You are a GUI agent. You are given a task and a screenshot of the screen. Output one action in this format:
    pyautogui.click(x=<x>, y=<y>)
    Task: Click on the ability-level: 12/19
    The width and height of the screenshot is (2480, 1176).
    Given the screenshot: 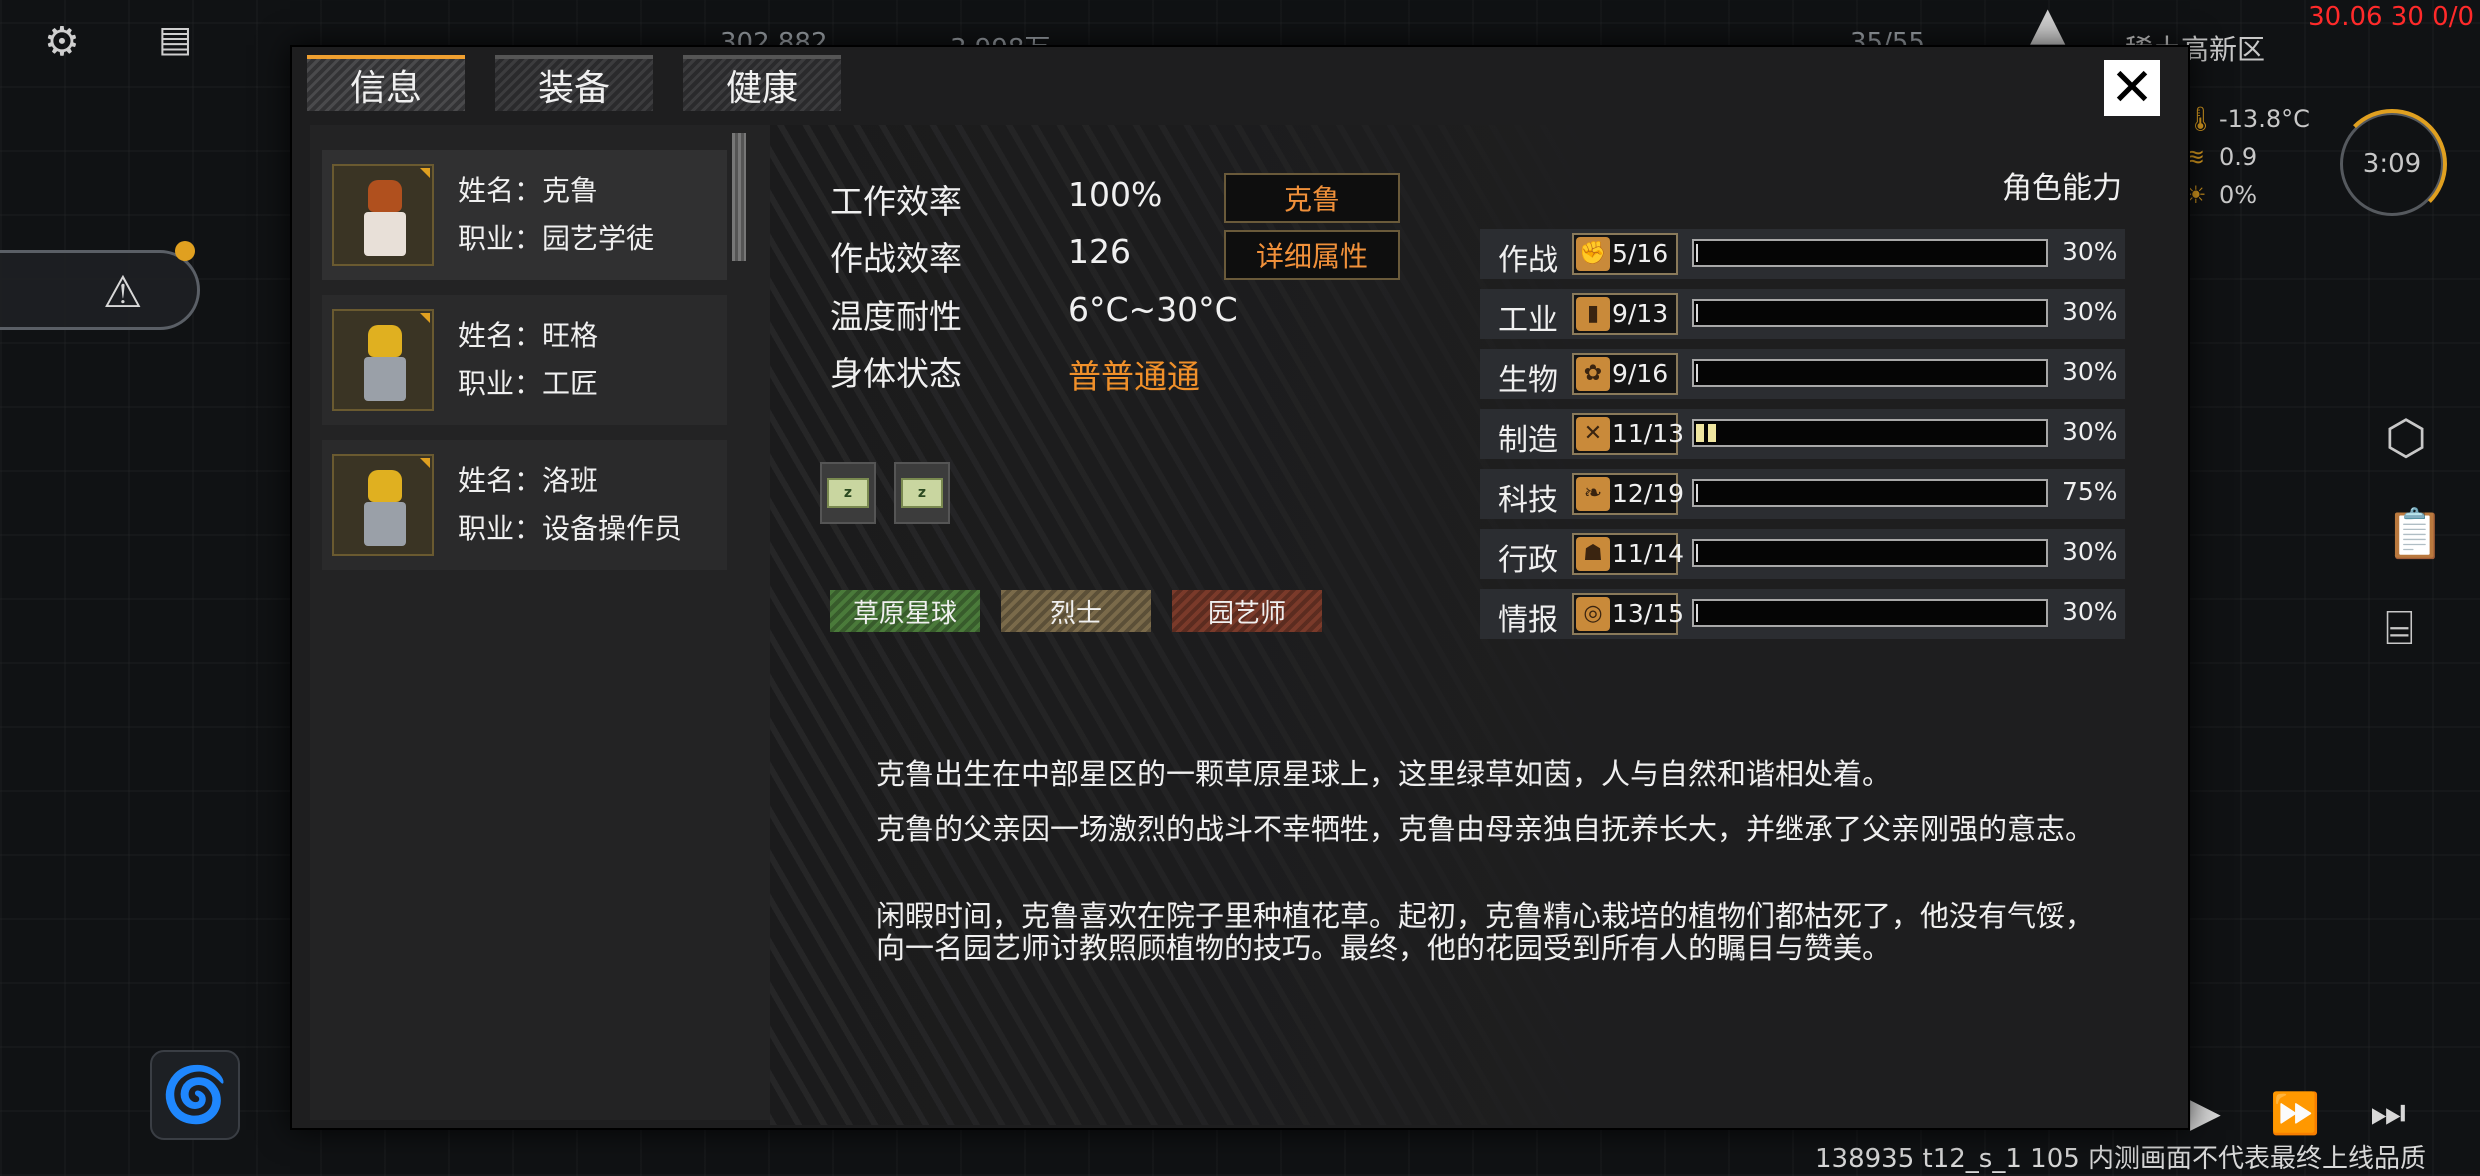 What is the action you would take?
    pyautogui.click(x=1648, y=493)
    